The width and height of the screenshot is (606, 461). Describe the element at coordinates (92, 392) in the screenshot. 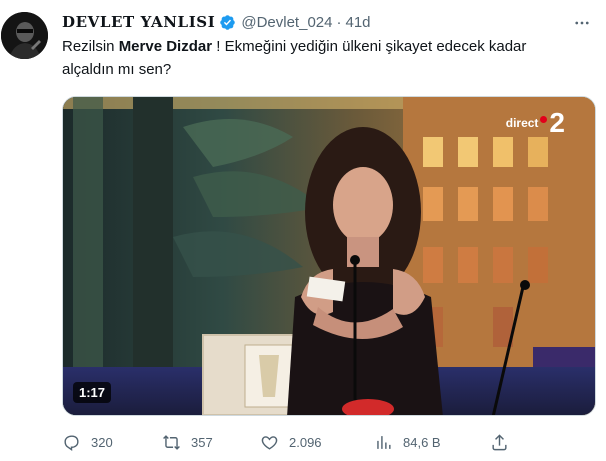

I see `video-duration: 1:17` at that location.